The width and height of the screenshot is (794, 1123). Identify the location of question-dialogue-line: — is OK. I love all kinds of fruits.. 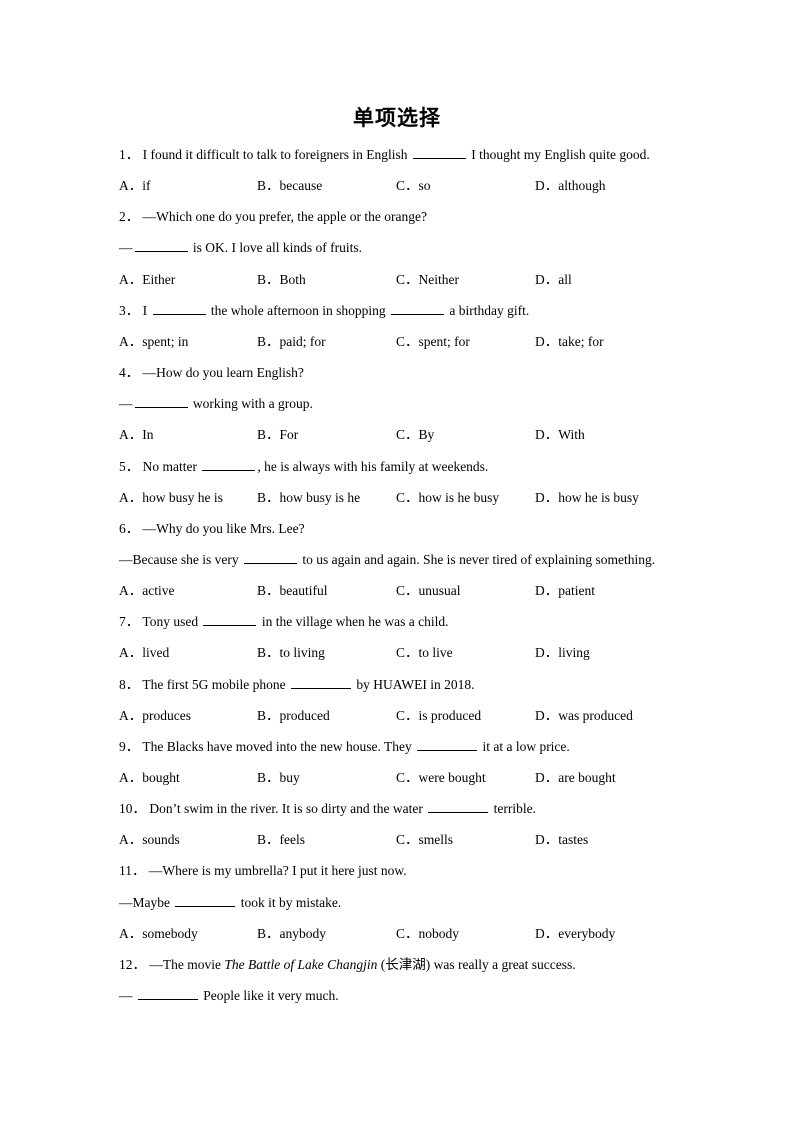
(240, 248).